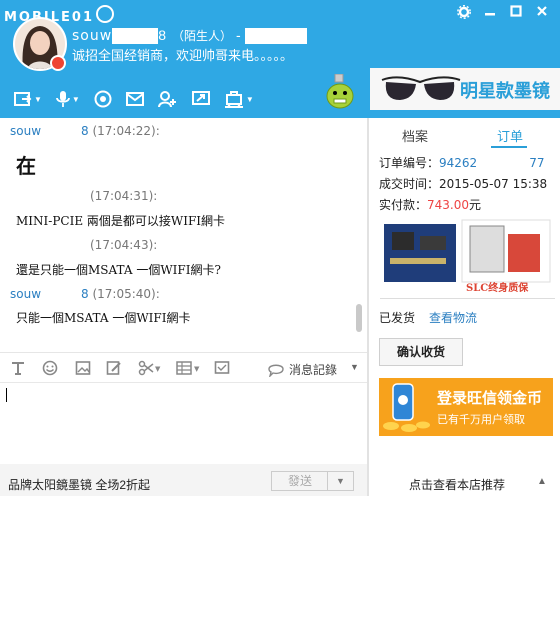 This screenshot has height=641, width=560. What do you see at coordinates (542, 481) in the screenshot?
I see `chevron-up-icon: ▲` at bounding box center [542, 481].